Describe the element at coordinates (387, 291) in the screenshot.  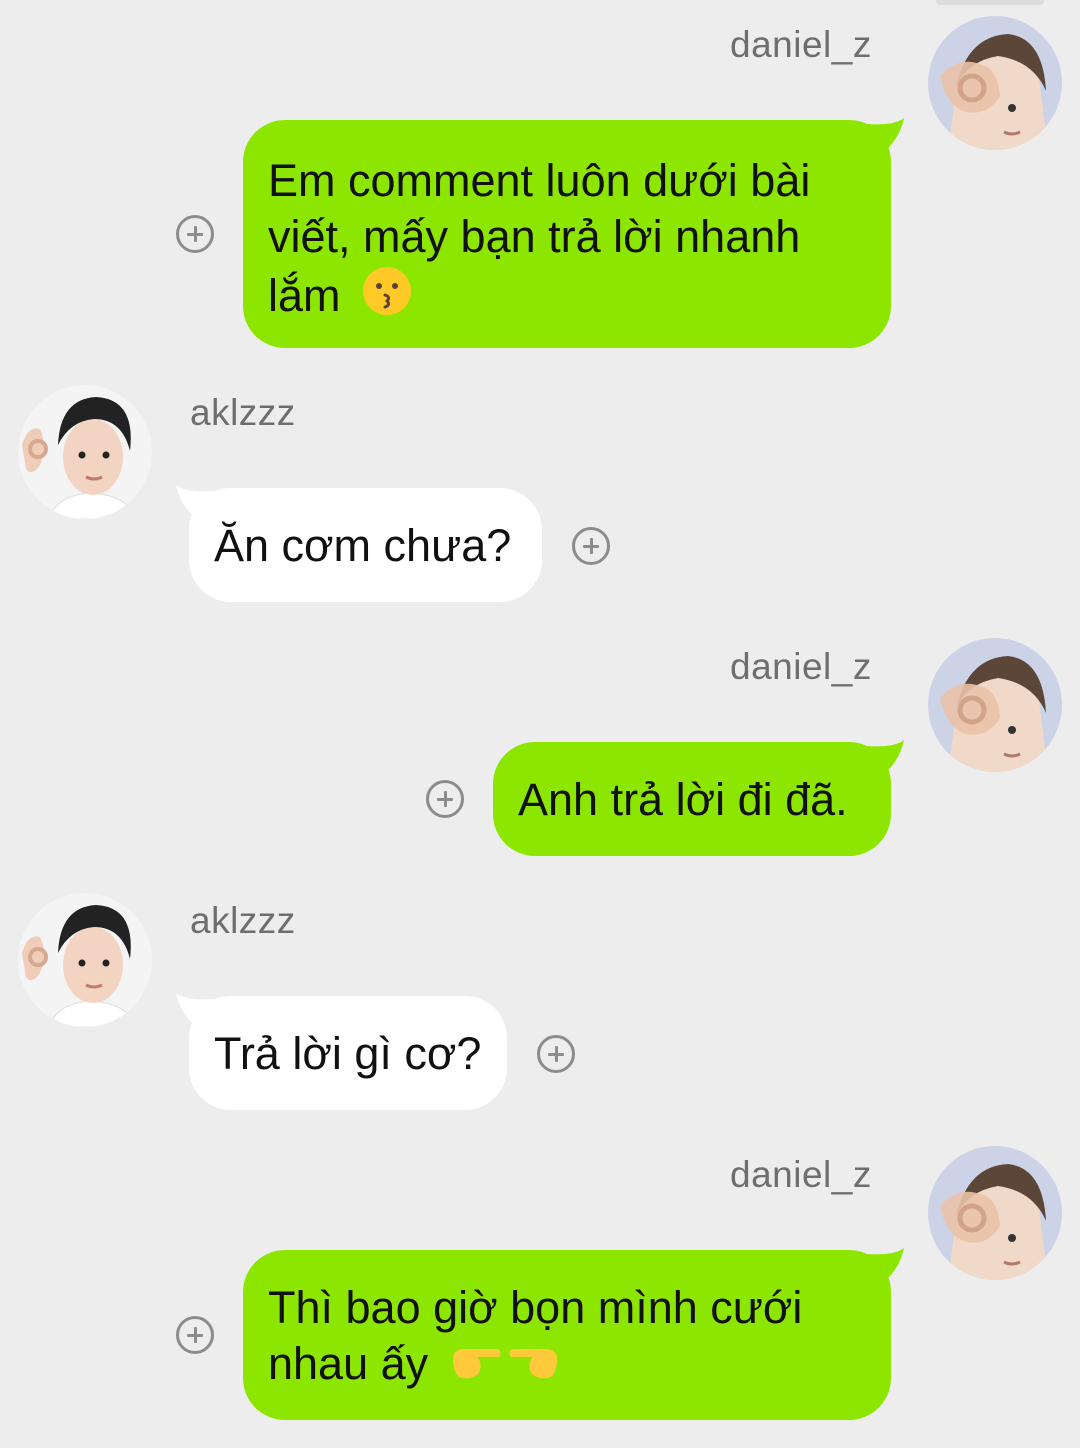
I see `kissing-face-emoji` at that location.